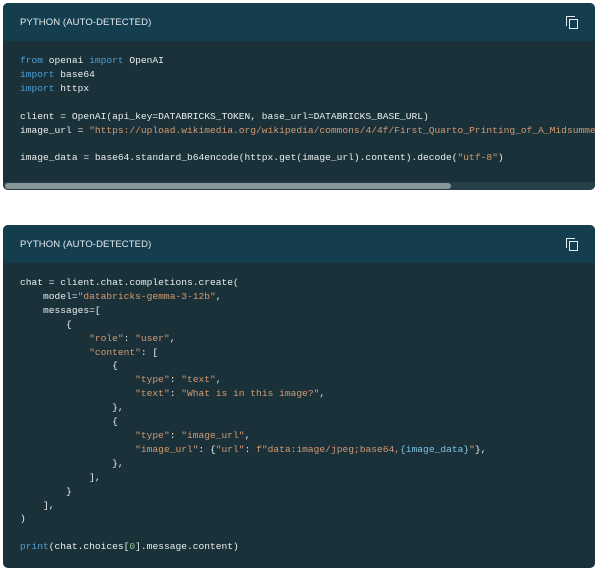 Image resolution: width=600 pixels, height=571 pixels. What do you see at coordinates (187, 547) in the screenshot?
I see `code-text: ].message.content)` at bounding box center [187, 547].